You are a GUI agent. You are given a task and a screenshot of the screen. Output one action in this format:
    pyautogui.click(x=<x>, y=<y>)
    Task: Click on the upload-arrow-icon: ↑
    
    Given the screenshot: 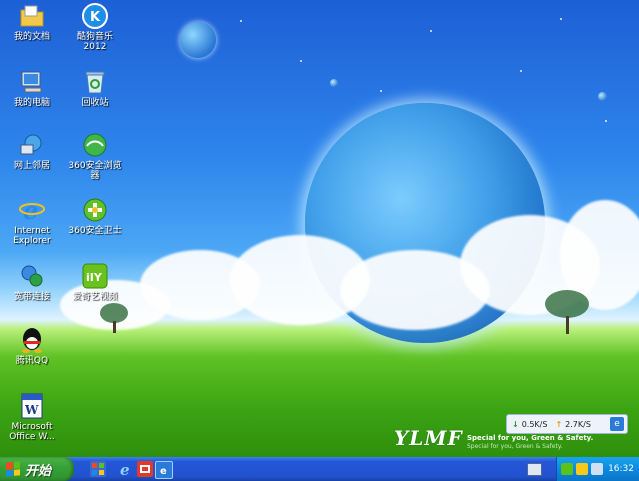 What is the action you would take?
    pyautogui.click(x=559, y=424)
    